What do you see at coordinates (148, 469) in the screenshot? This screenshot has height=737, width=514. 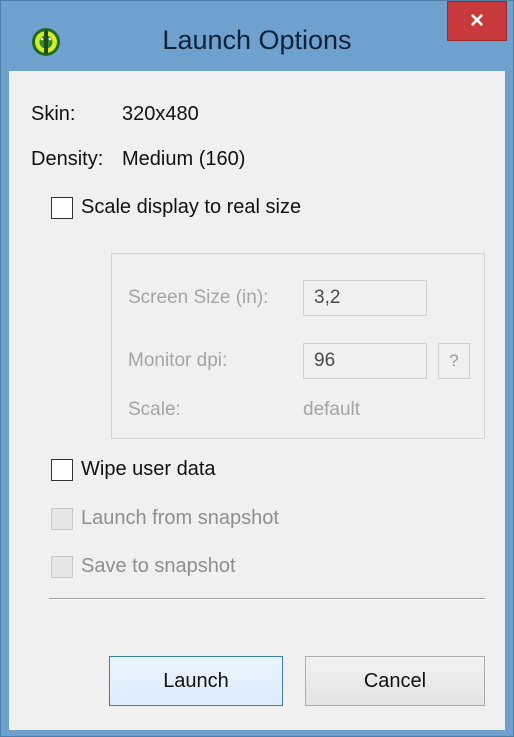 I see `wipe-user-data-label: Wipe user data` at bounding box center [148, 469].